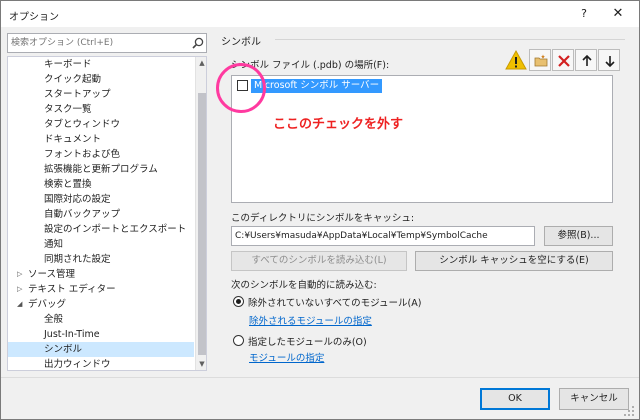 The width and height of the screenshot is (640, 420). I want to click on tree-item-label: タブとウィンドウ, so click(82, 124).